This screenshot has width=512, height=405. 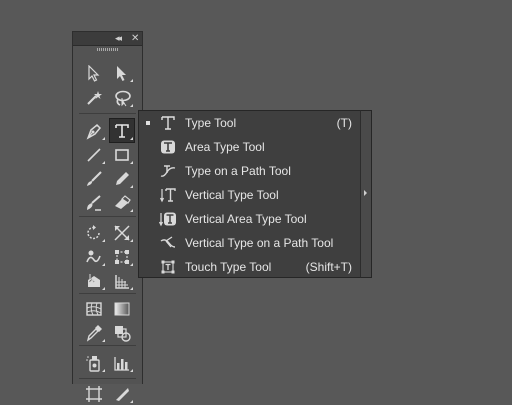 I want to click on line-segment-tool-icon, so click(x=94, y=155).